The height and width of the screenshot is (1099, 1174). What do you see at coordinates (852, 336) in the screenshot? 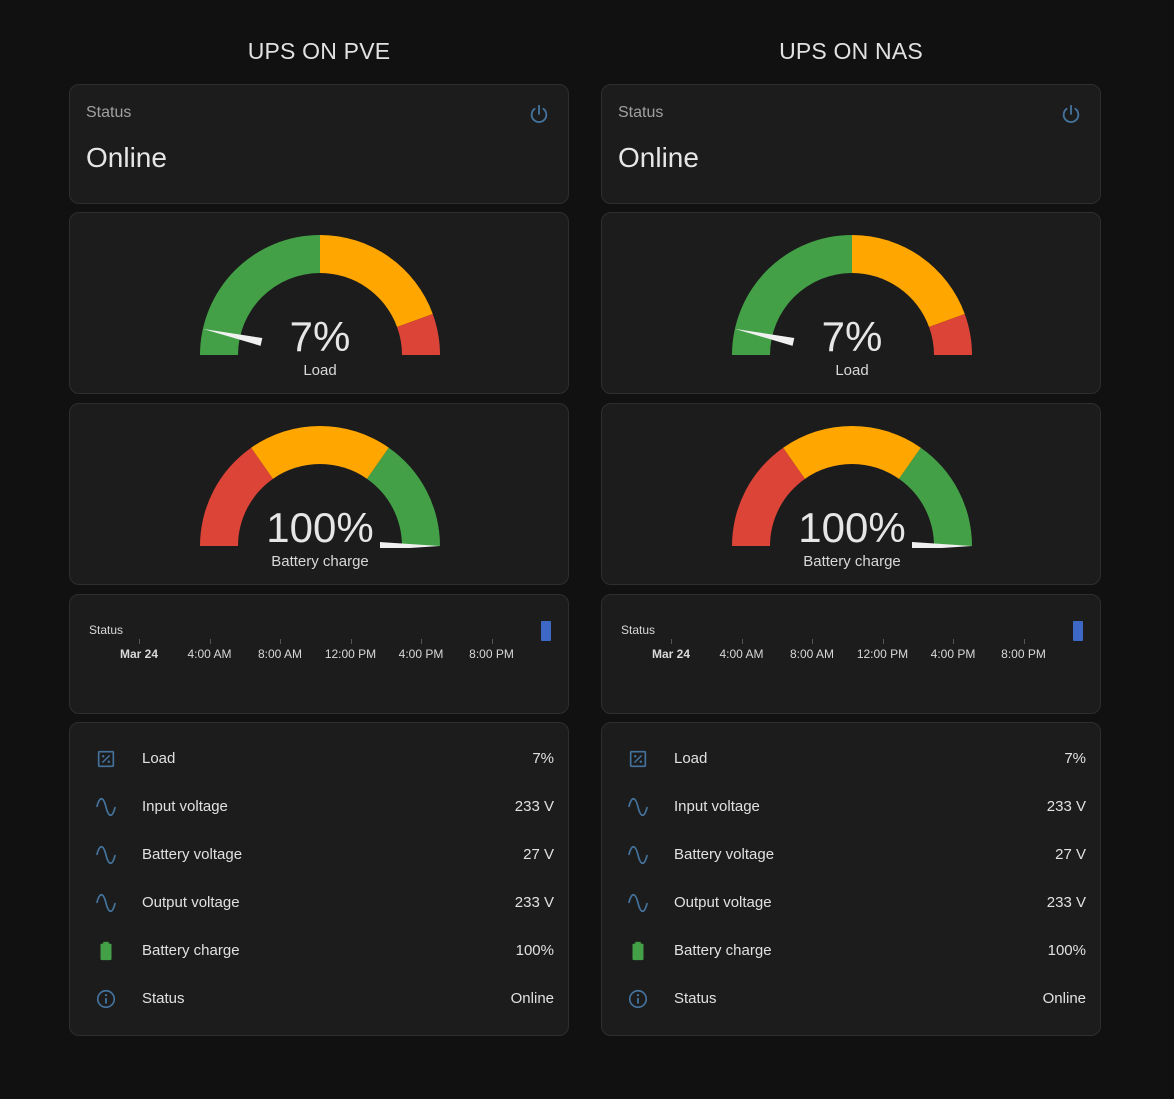
I see `load-gauge-value: 7%` at bounding box center [852, 336].